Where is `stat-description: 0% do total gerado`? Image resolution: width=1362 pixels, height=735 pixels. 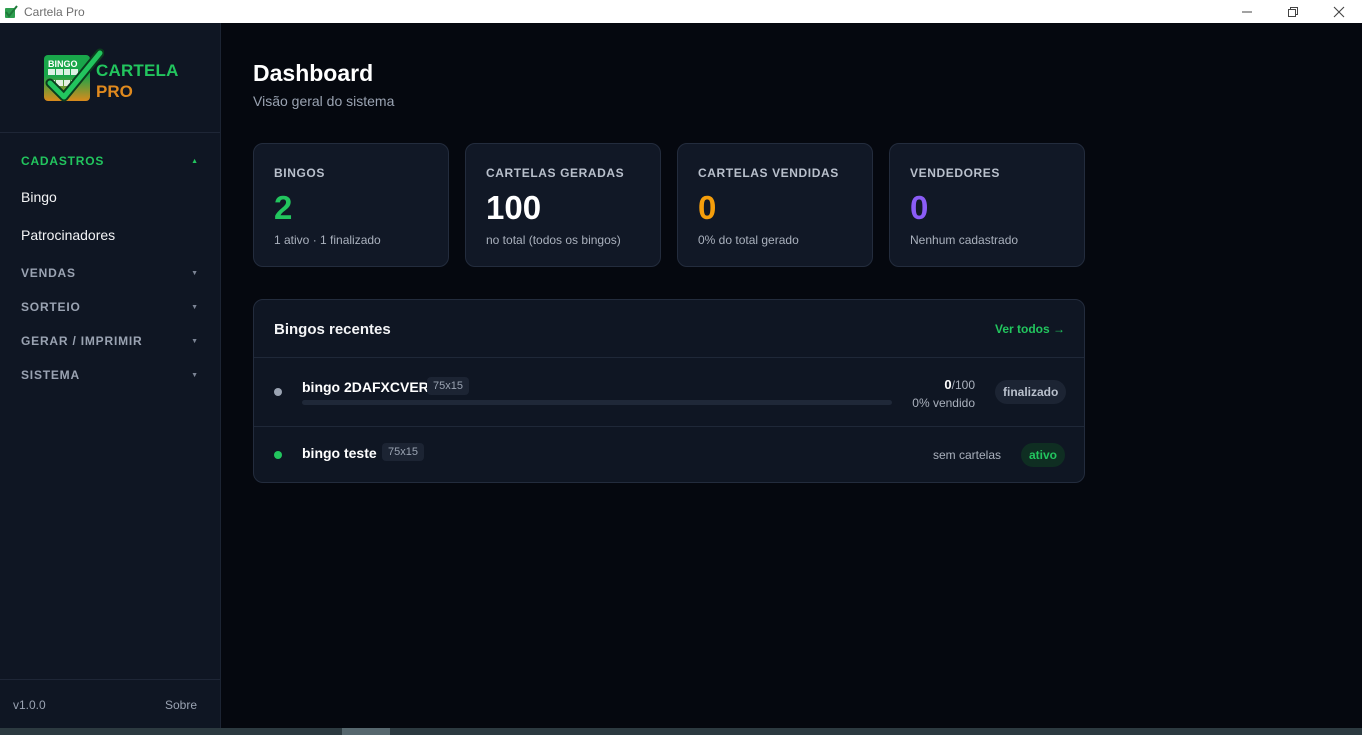
stat-description: 0% do total gerado is located at coordinates (748, 240).